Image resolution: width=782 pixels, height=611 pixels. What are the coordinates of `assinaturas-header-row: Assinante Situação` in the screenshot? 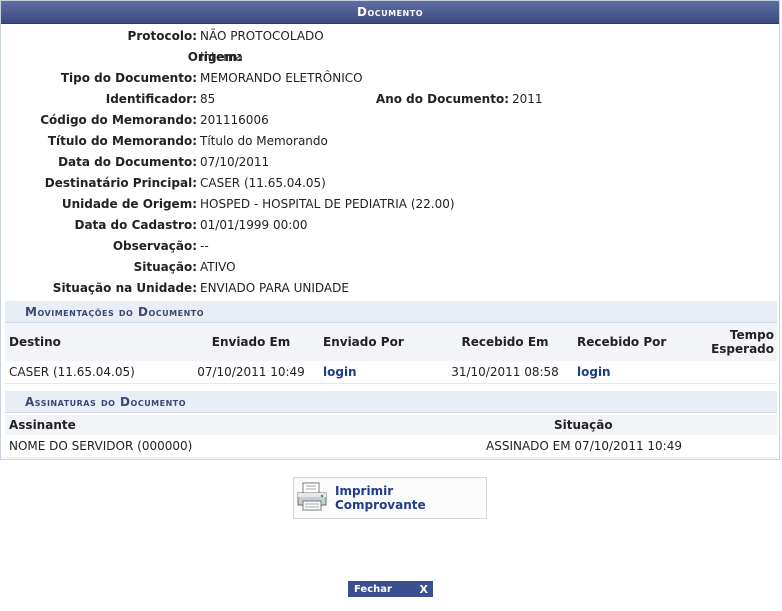 It's located at (391, 425).